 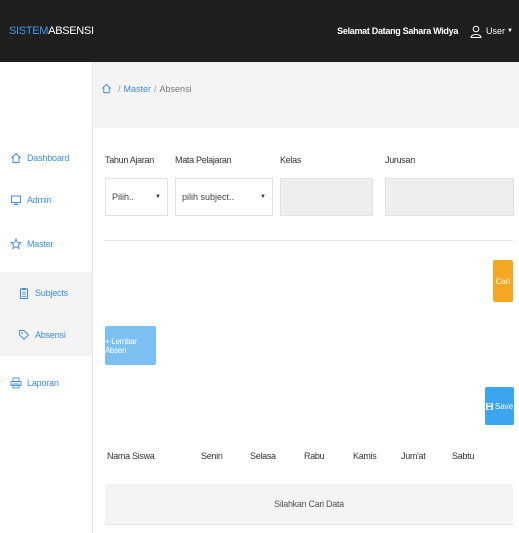 I want to click on brand-part-1: SISTEM, so click(x=29, y=31).